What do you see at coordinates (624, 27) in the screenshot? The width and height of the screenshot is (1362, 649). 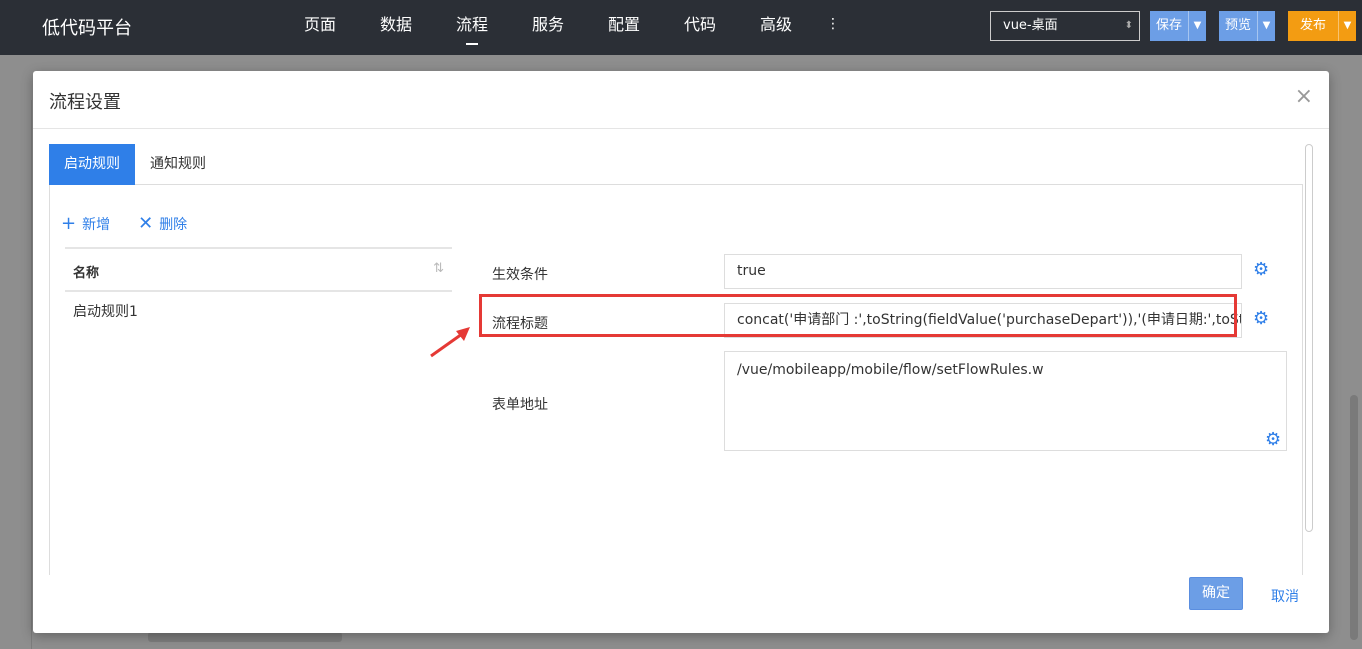 I see `nav-item-config: 配置` at bounding box center [624, 27].